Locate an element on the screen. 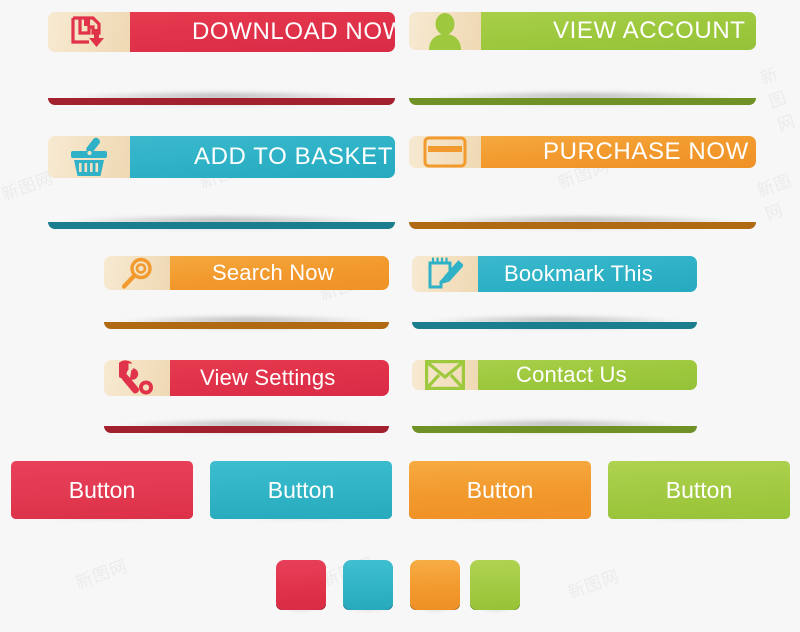 The height and width of the screenshot is (632, 800). plain-button-red: Button is located at coordinates (102, 491).